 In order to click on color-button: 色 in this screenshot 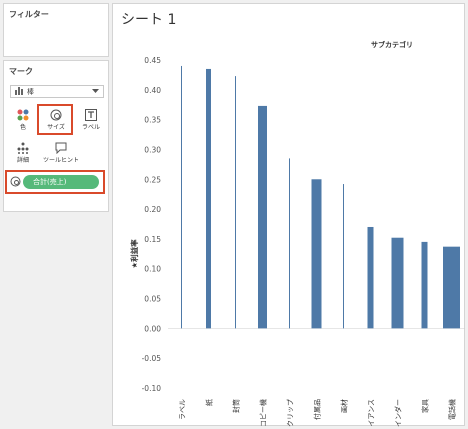, I will do `click(23, 121)`.